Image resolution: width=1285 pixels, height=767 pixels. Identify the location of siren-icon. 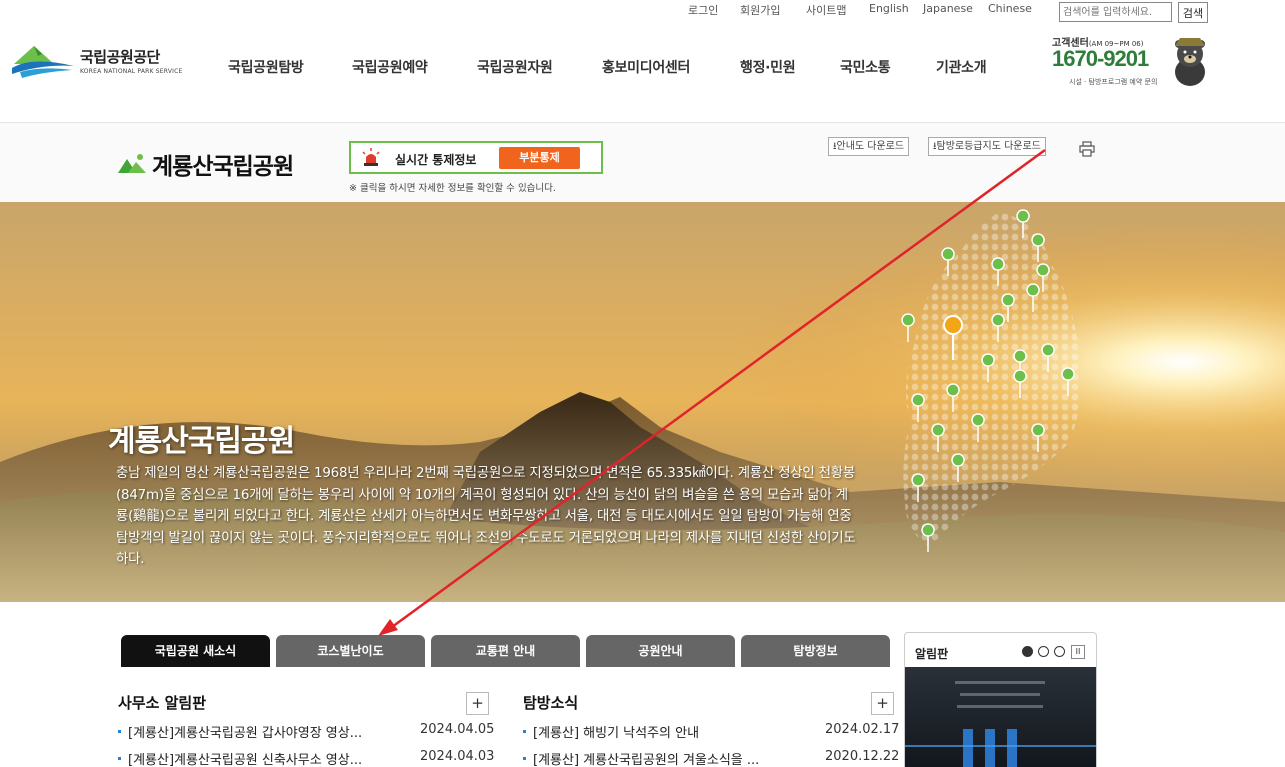
(371, 157).